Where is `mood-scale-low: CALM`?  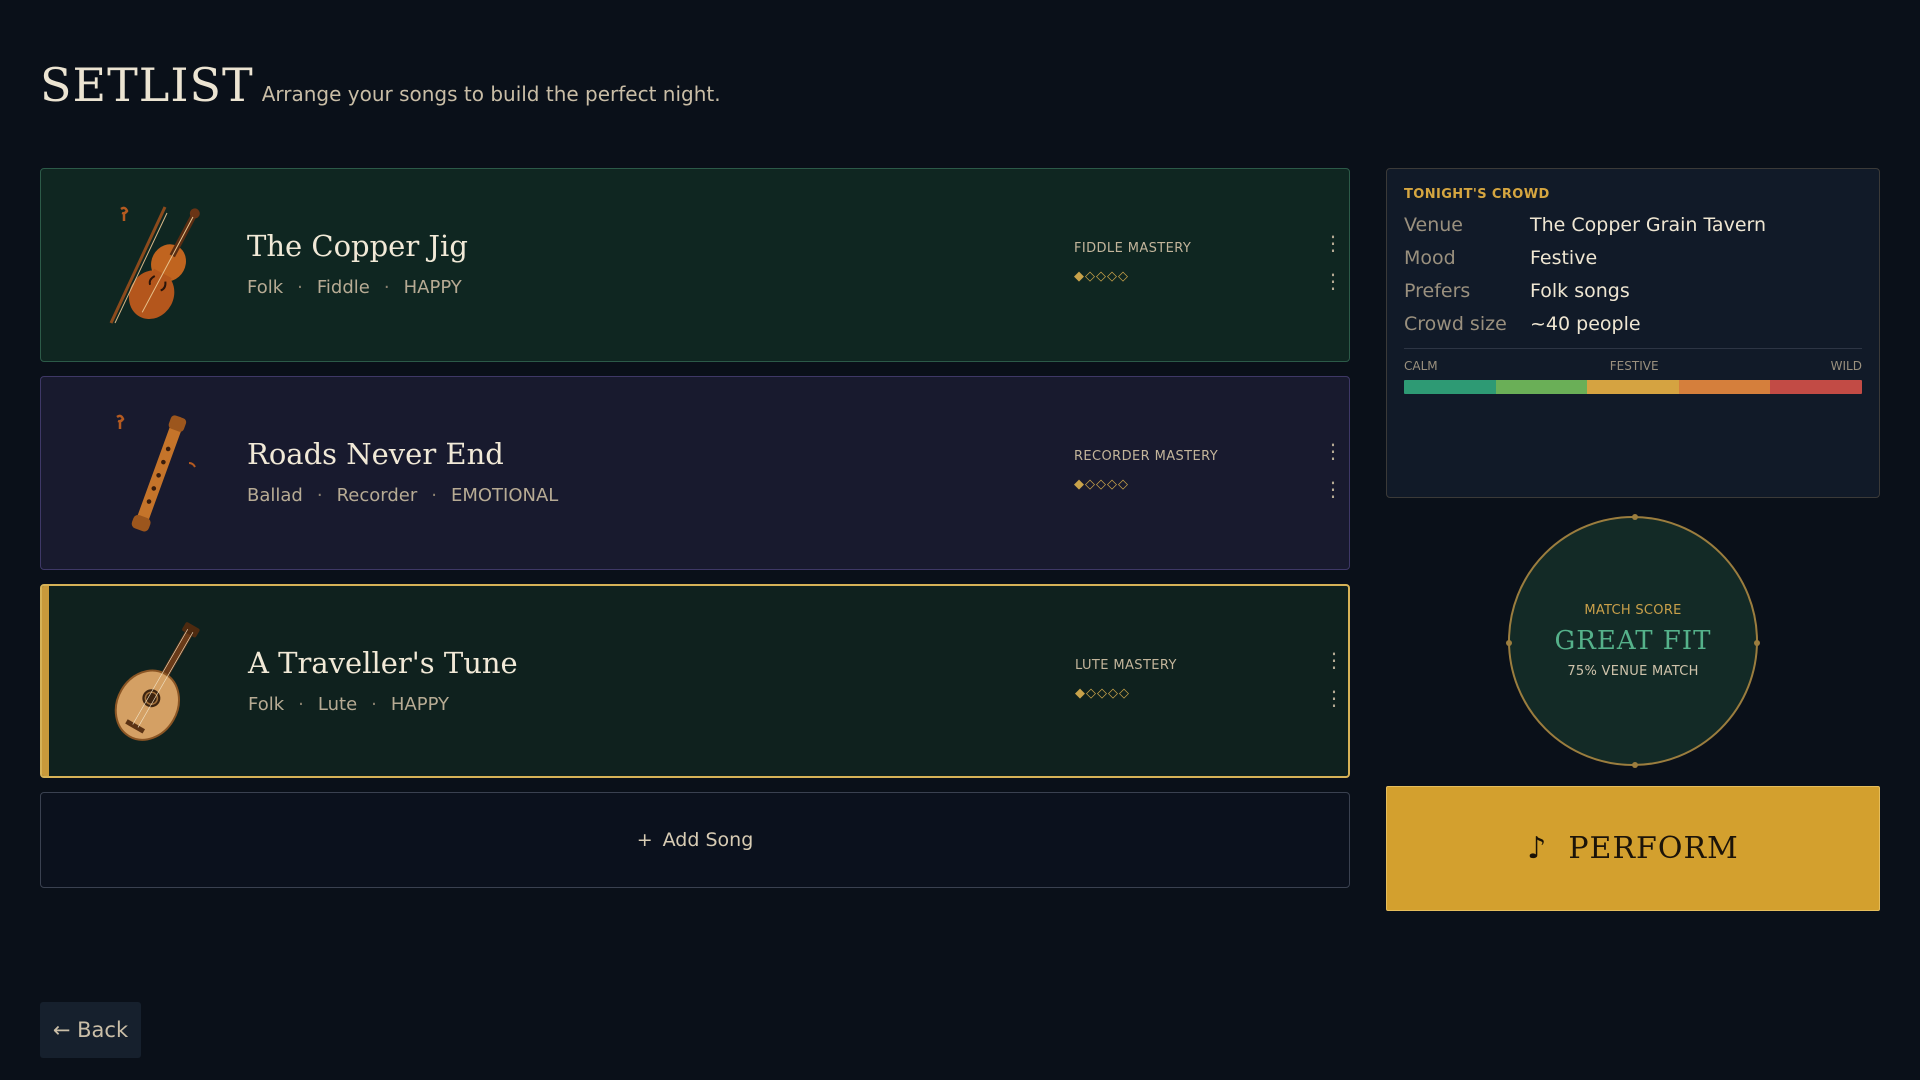 mood-scale-low: CALM is located at coordinates (1421, 366).